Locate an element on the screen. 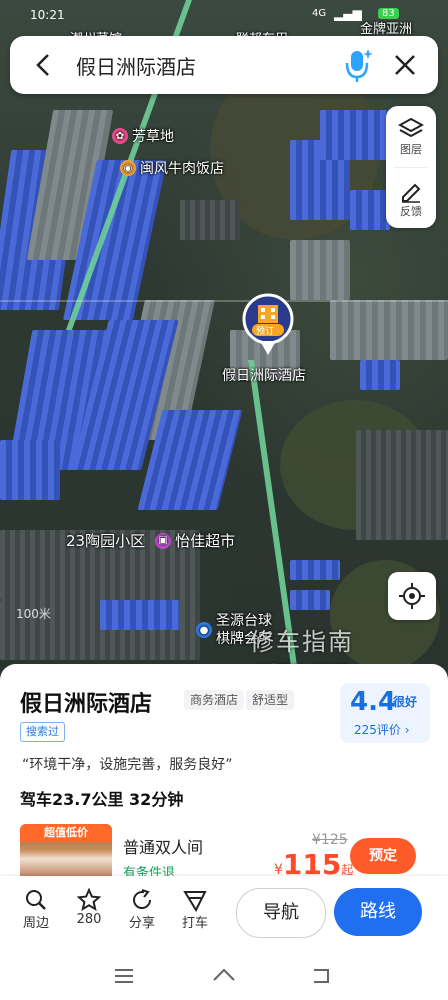  marker-badge: 预订 is located at coordinates (265, 332).